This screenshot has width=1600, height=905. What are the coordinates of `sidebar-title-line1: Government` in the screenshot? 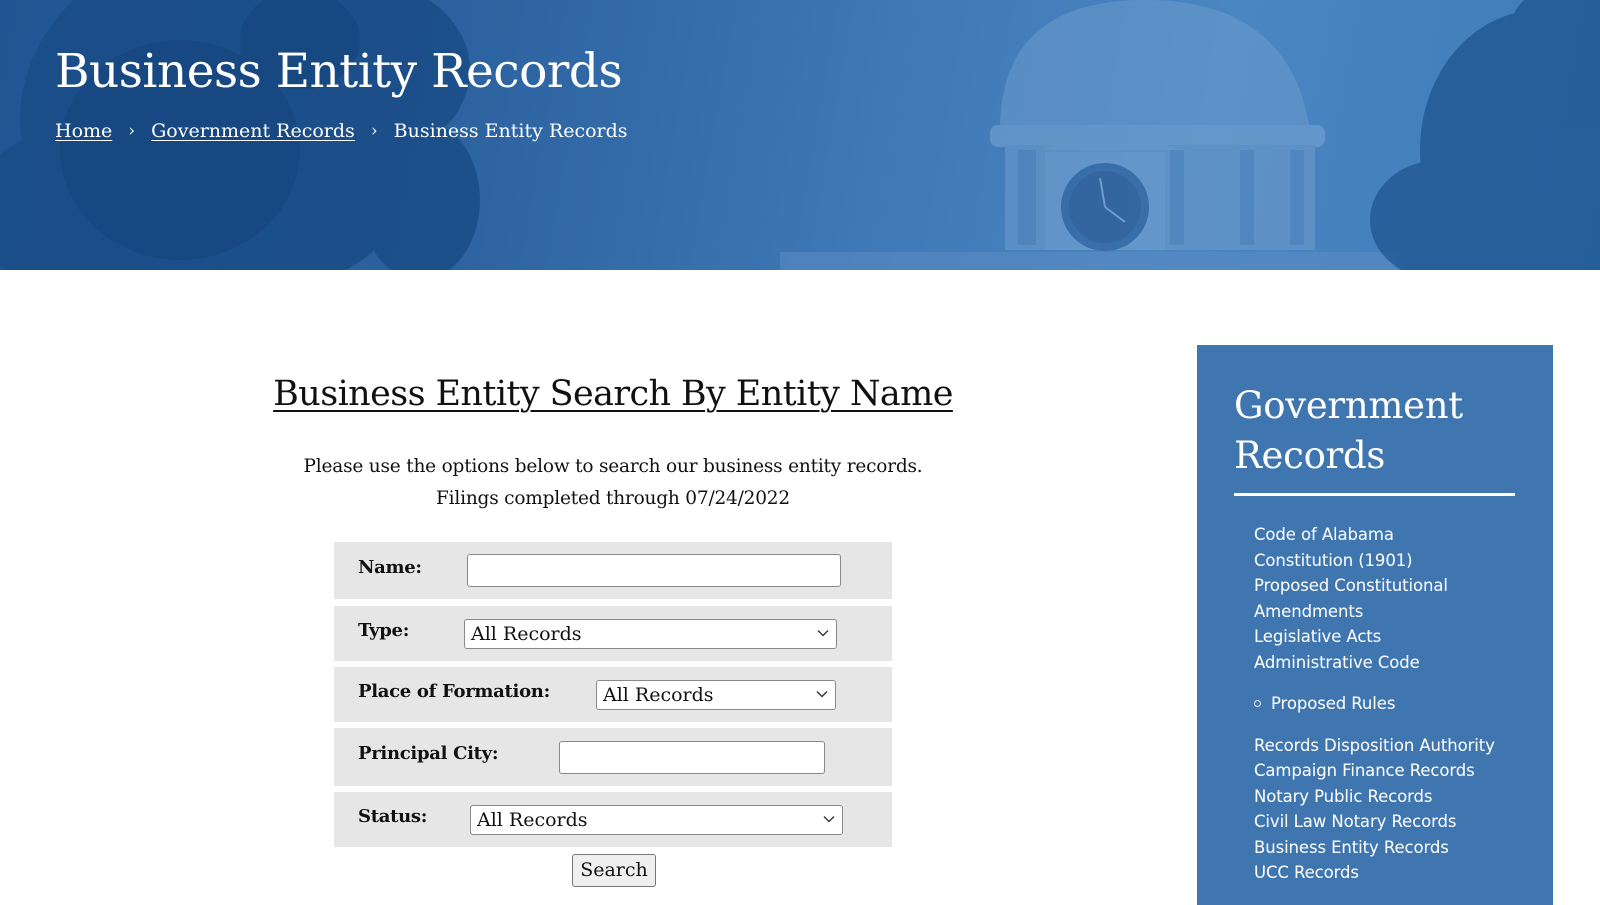 It's located at (1348, 405).